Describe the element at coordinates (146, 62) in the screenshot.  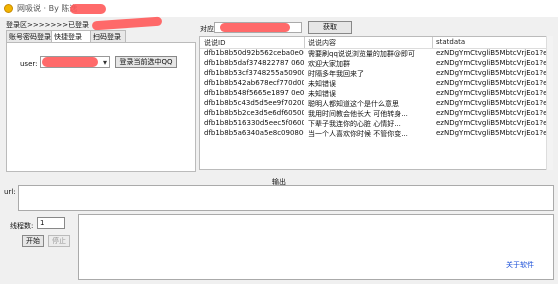
I see `login-selected-qq-button: 登录当前选中QQ` at that location.